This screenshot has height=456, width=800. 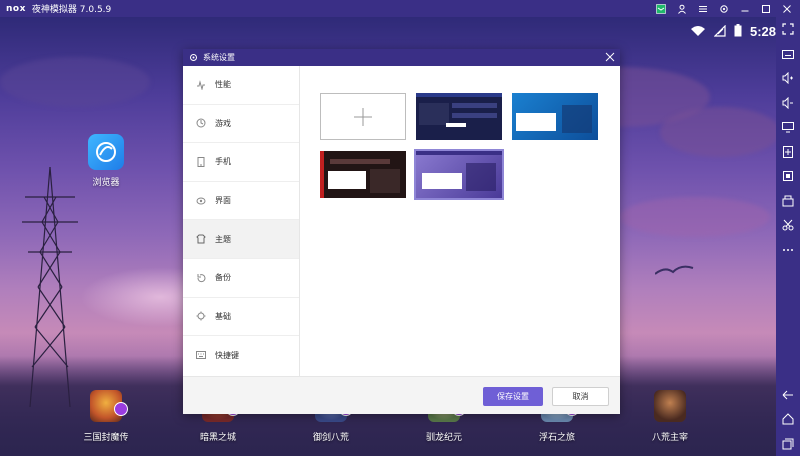 What do you see at coordinates (223, 162) in the screenshot?
I see `nav-item-label: 手机` at bounding box center [223, 162].